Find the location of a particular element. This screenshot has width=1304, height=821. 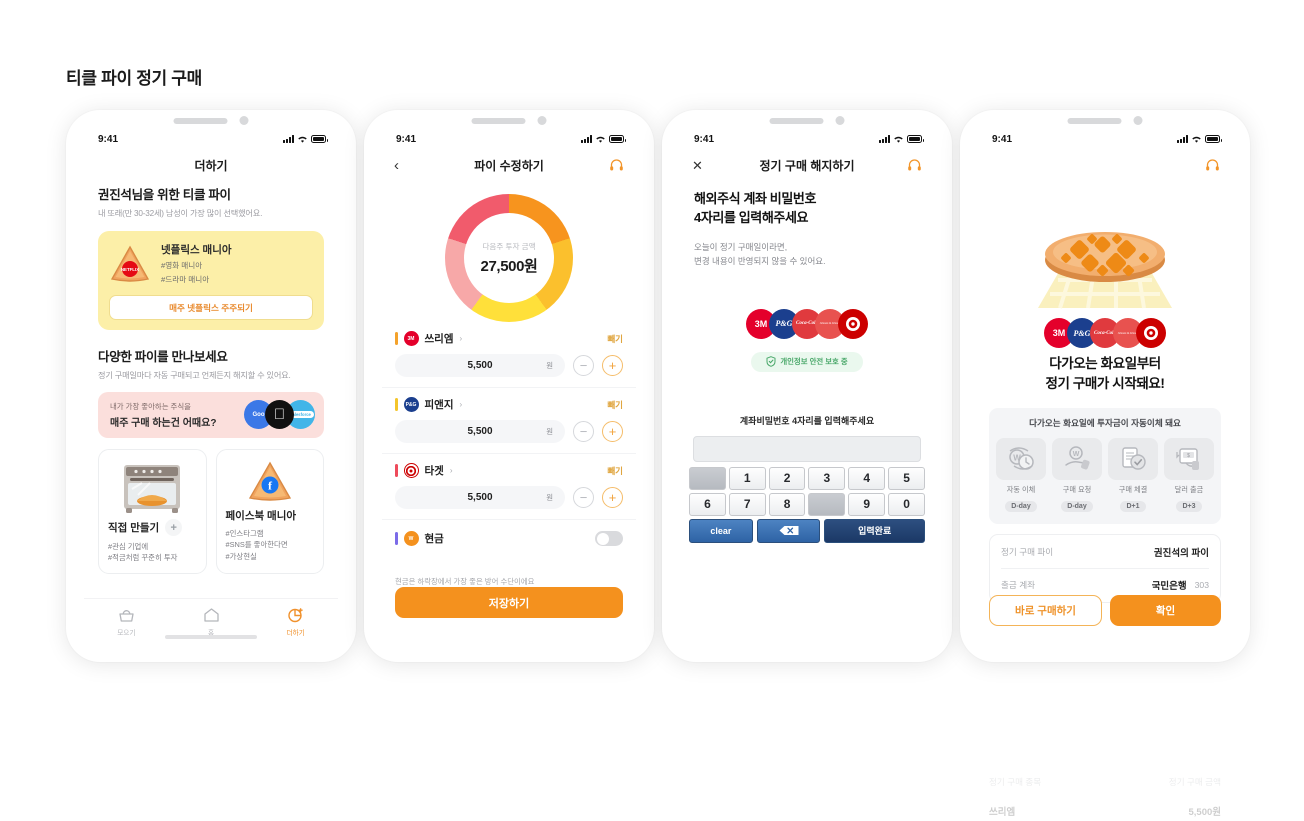

battery-icon is located at coordinates (1213, 139).